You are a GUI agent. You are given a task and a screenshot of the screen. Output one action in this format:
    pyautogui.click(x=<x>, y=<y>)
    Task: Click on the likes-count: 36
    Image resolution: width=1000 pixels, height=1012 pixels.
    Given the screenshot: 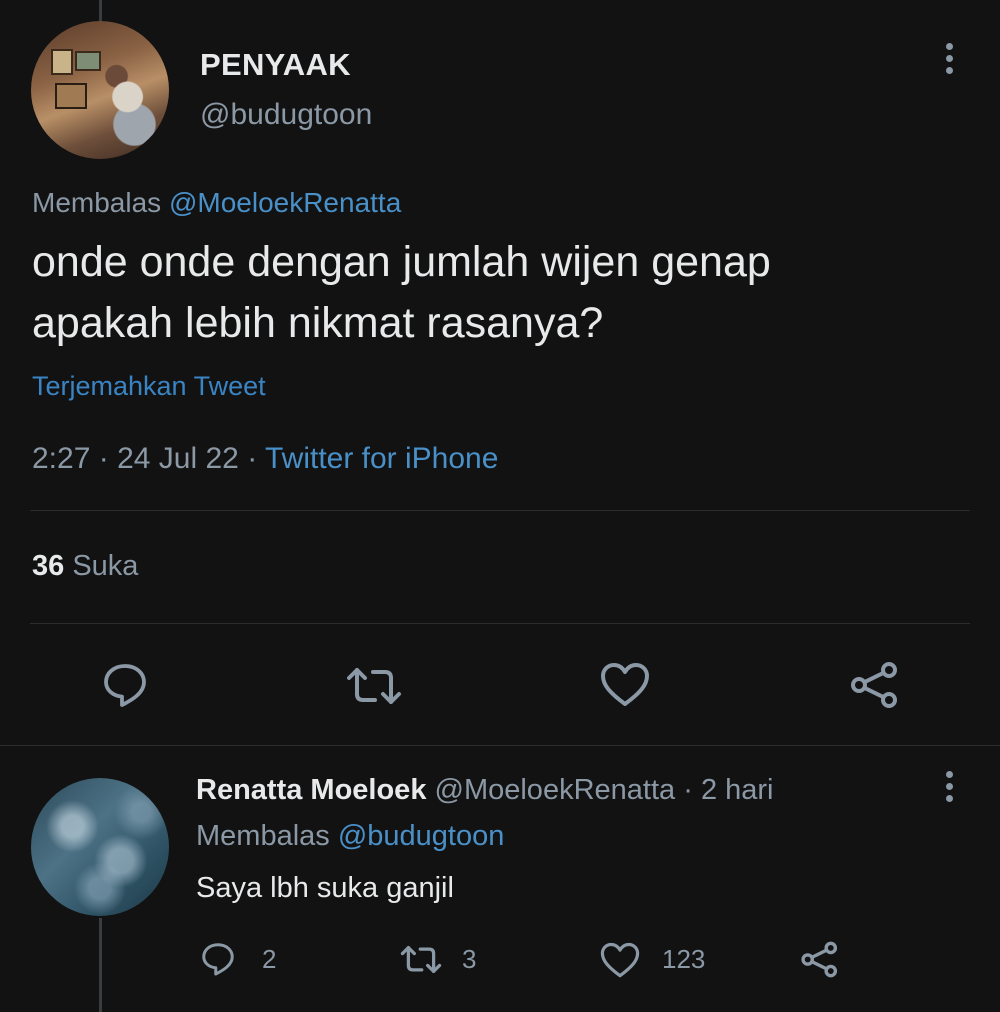 What is the action you would take?
    pyautogui.click(x=48, y=566)
    